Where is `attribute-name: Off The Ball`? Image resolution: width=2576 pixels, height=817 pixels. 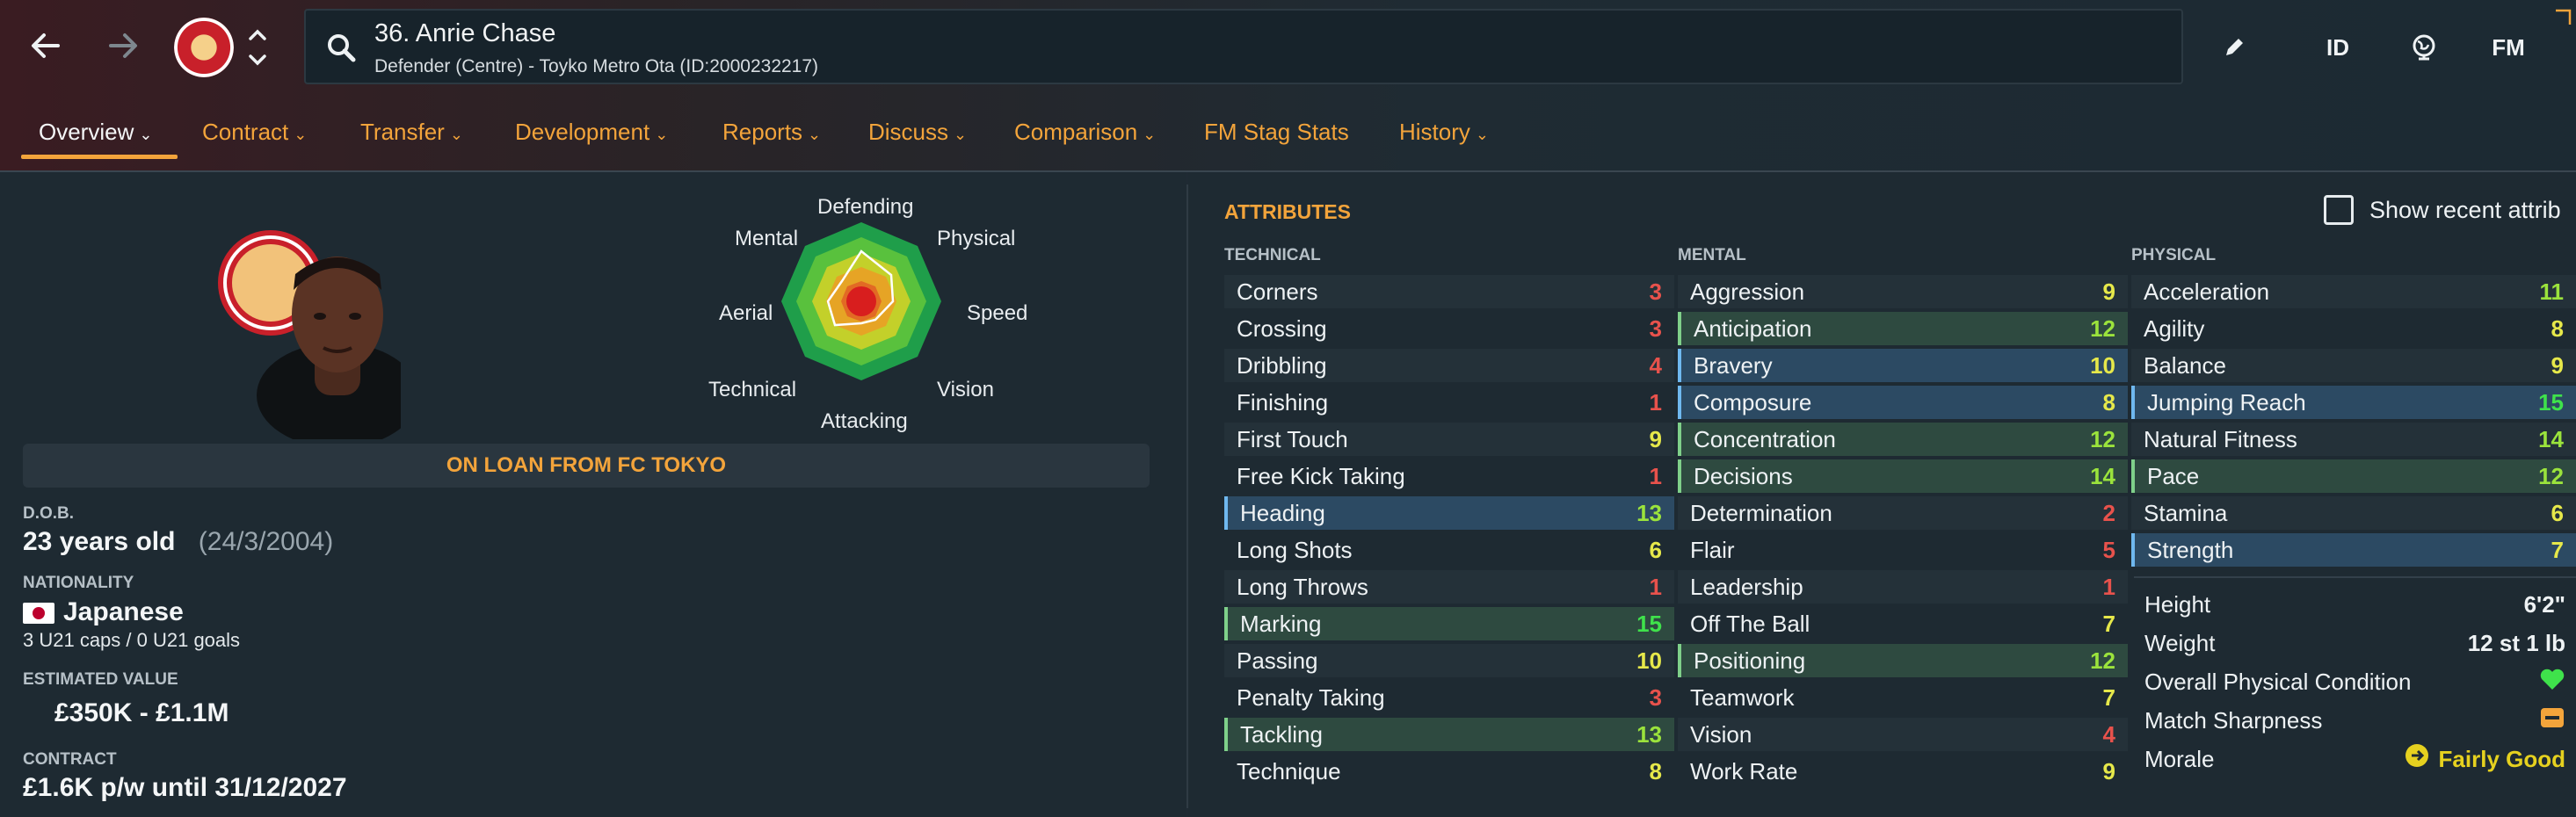 attribute-name: Off The Ball is located at coordinates (1750, 624).